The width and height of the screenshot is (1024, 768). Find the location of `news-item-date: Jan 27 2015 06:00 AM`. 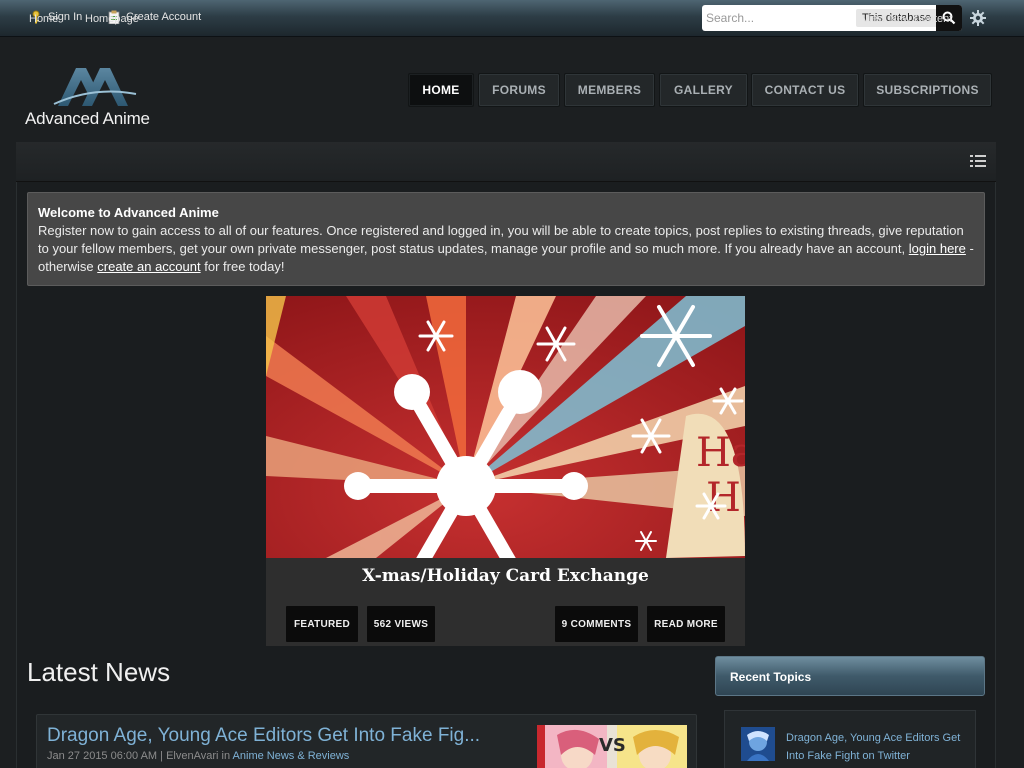

news-item-date: Jan 27 2015 06:00 AM is located at coordinates (102, 756).